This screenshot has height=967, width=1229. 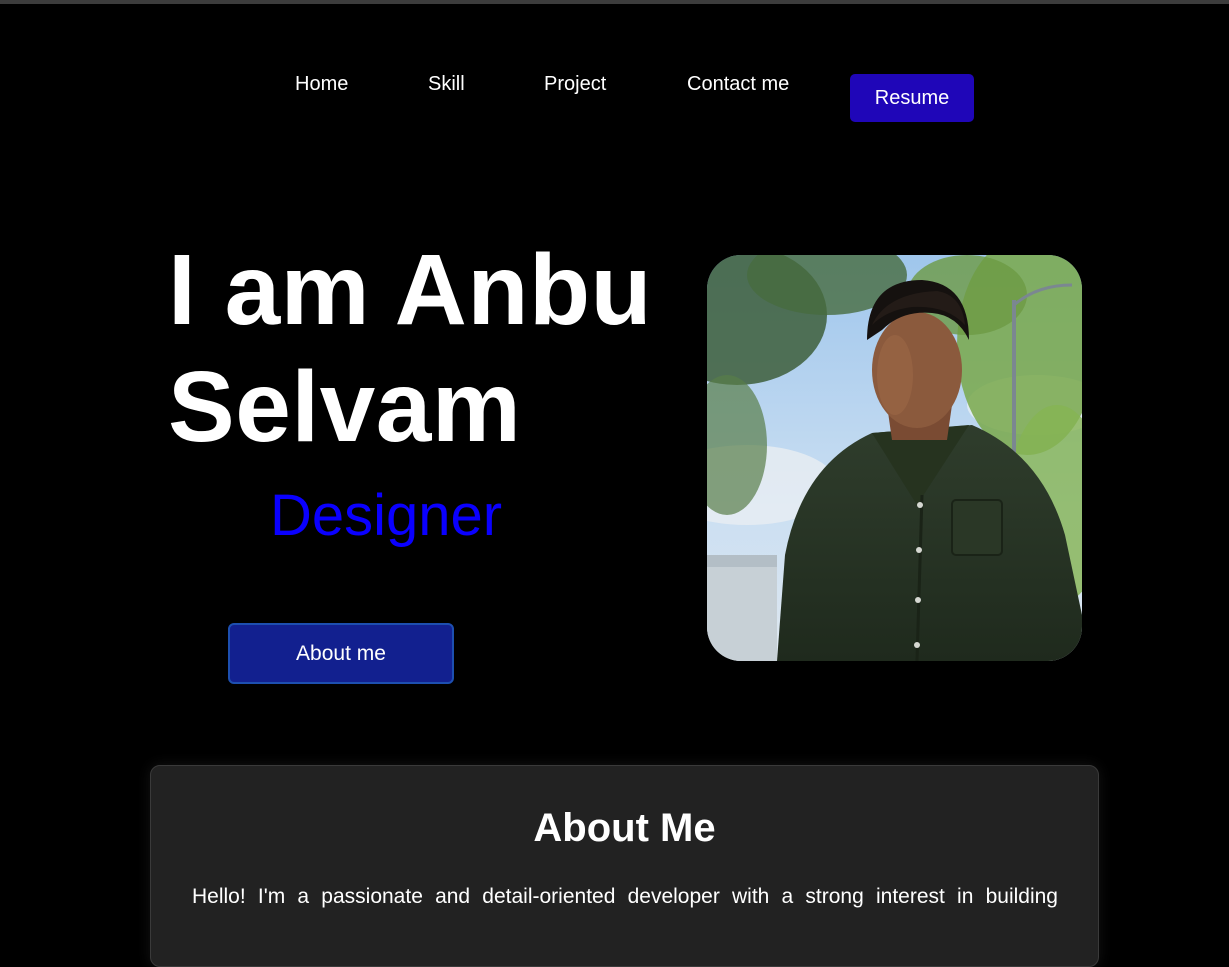 What do you see at coordinates (410, 290) in the screenshot?
I see `hero-title-line-1: I am Anbu` at bounding box center [410, 290].